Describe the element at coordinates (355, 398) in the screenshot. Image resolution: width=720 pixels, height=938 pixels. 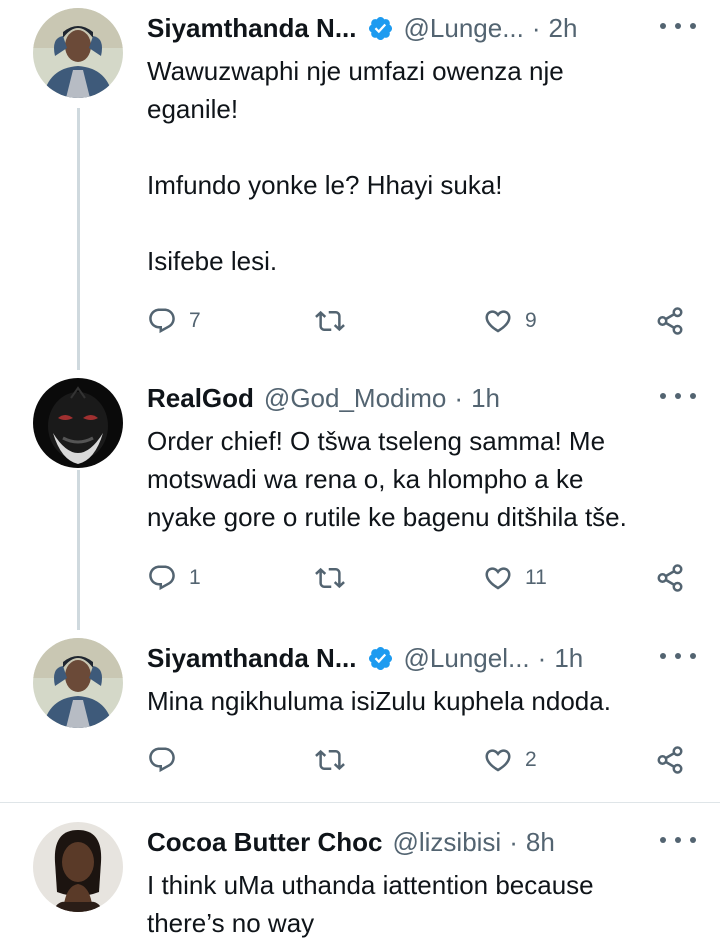
I see `user-handle: @God_Modimo` at that location.